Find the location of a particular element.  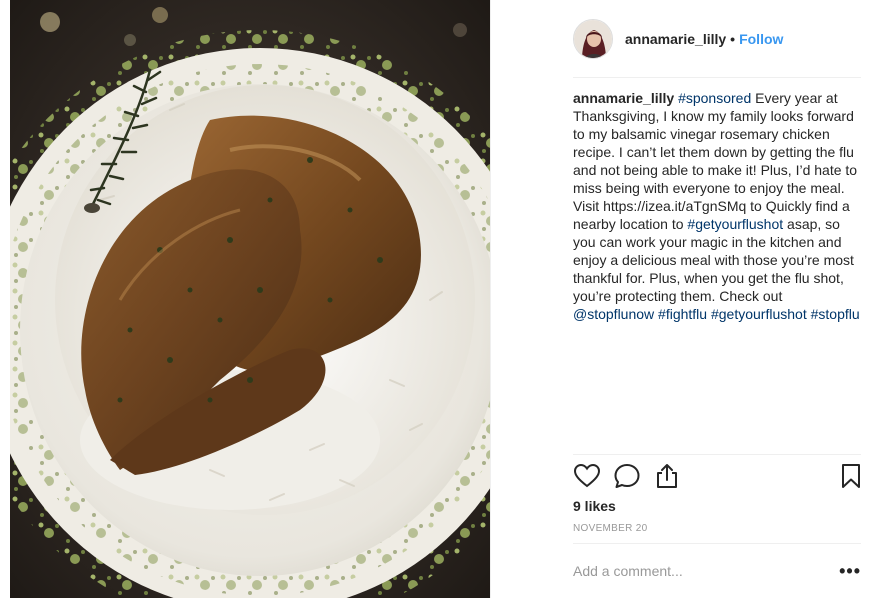

avatar-image is located at coordinates (593, 39).